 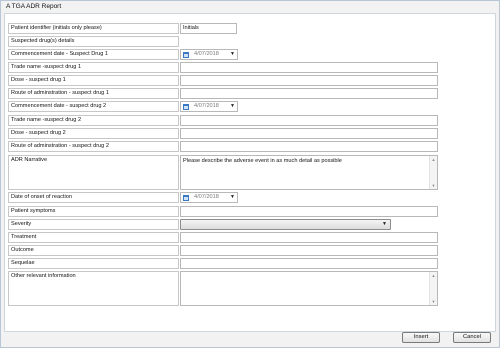 What do you see at coordinates (93, 80) in the screenshot?
I see `dose-1-label: Dose - suspect drug 1` at bounding box center [93, 80].